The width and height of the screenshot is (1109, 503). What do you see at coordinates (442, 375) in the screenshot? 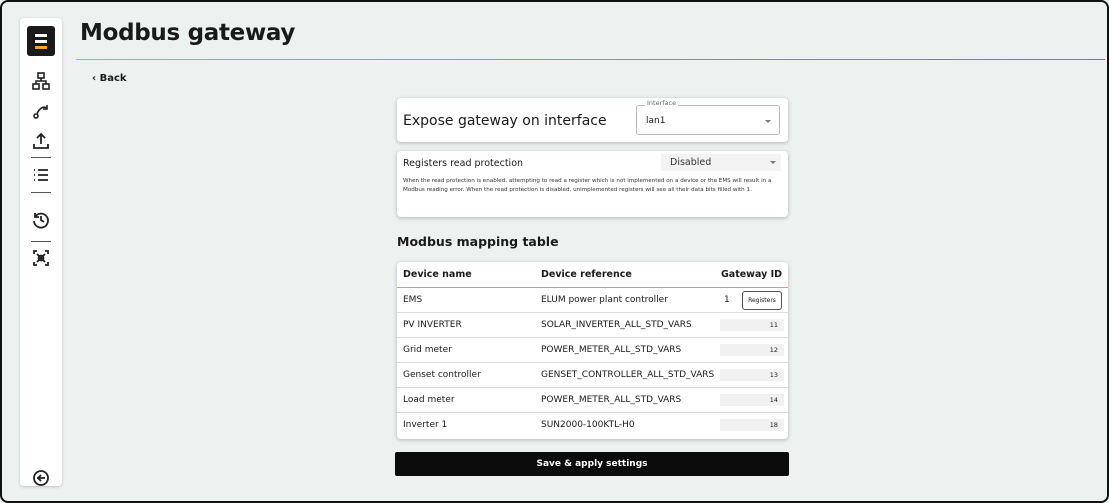
I see `device-name: Genset controller` at bounding box center [442, 375].